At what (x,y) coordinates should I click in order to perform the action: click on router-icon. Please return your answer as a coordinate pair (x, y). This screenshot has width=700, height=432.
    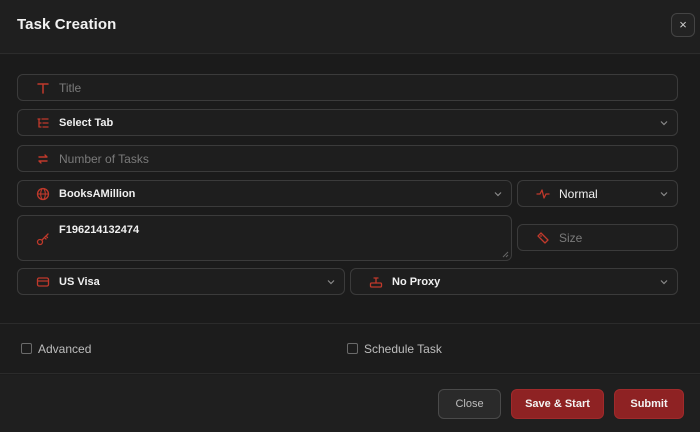
    Looking at the image, I should click on (376, 282).